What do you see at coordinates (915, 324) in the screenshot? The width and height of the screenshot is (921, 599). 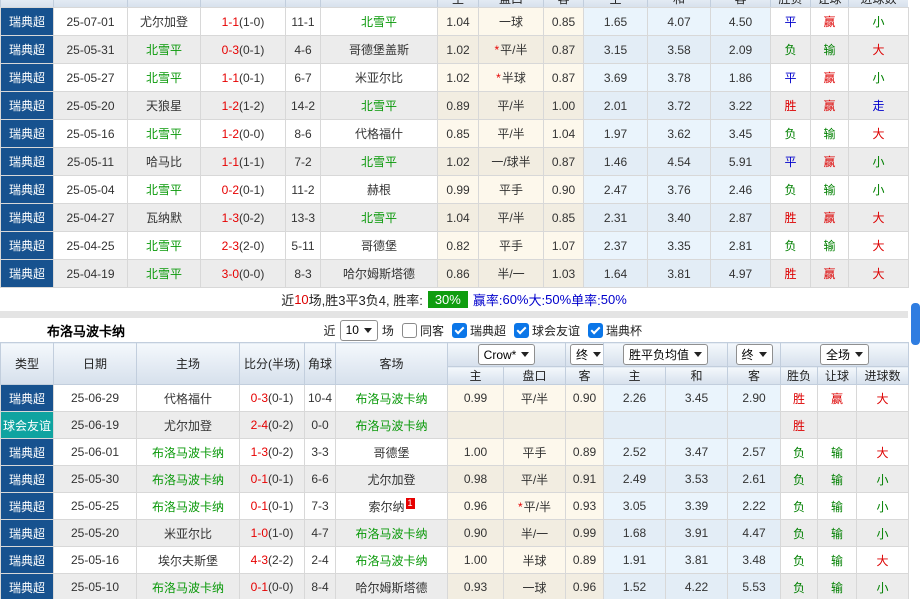 I see `scrollbar-thumb` at bounding box center [915, 324].